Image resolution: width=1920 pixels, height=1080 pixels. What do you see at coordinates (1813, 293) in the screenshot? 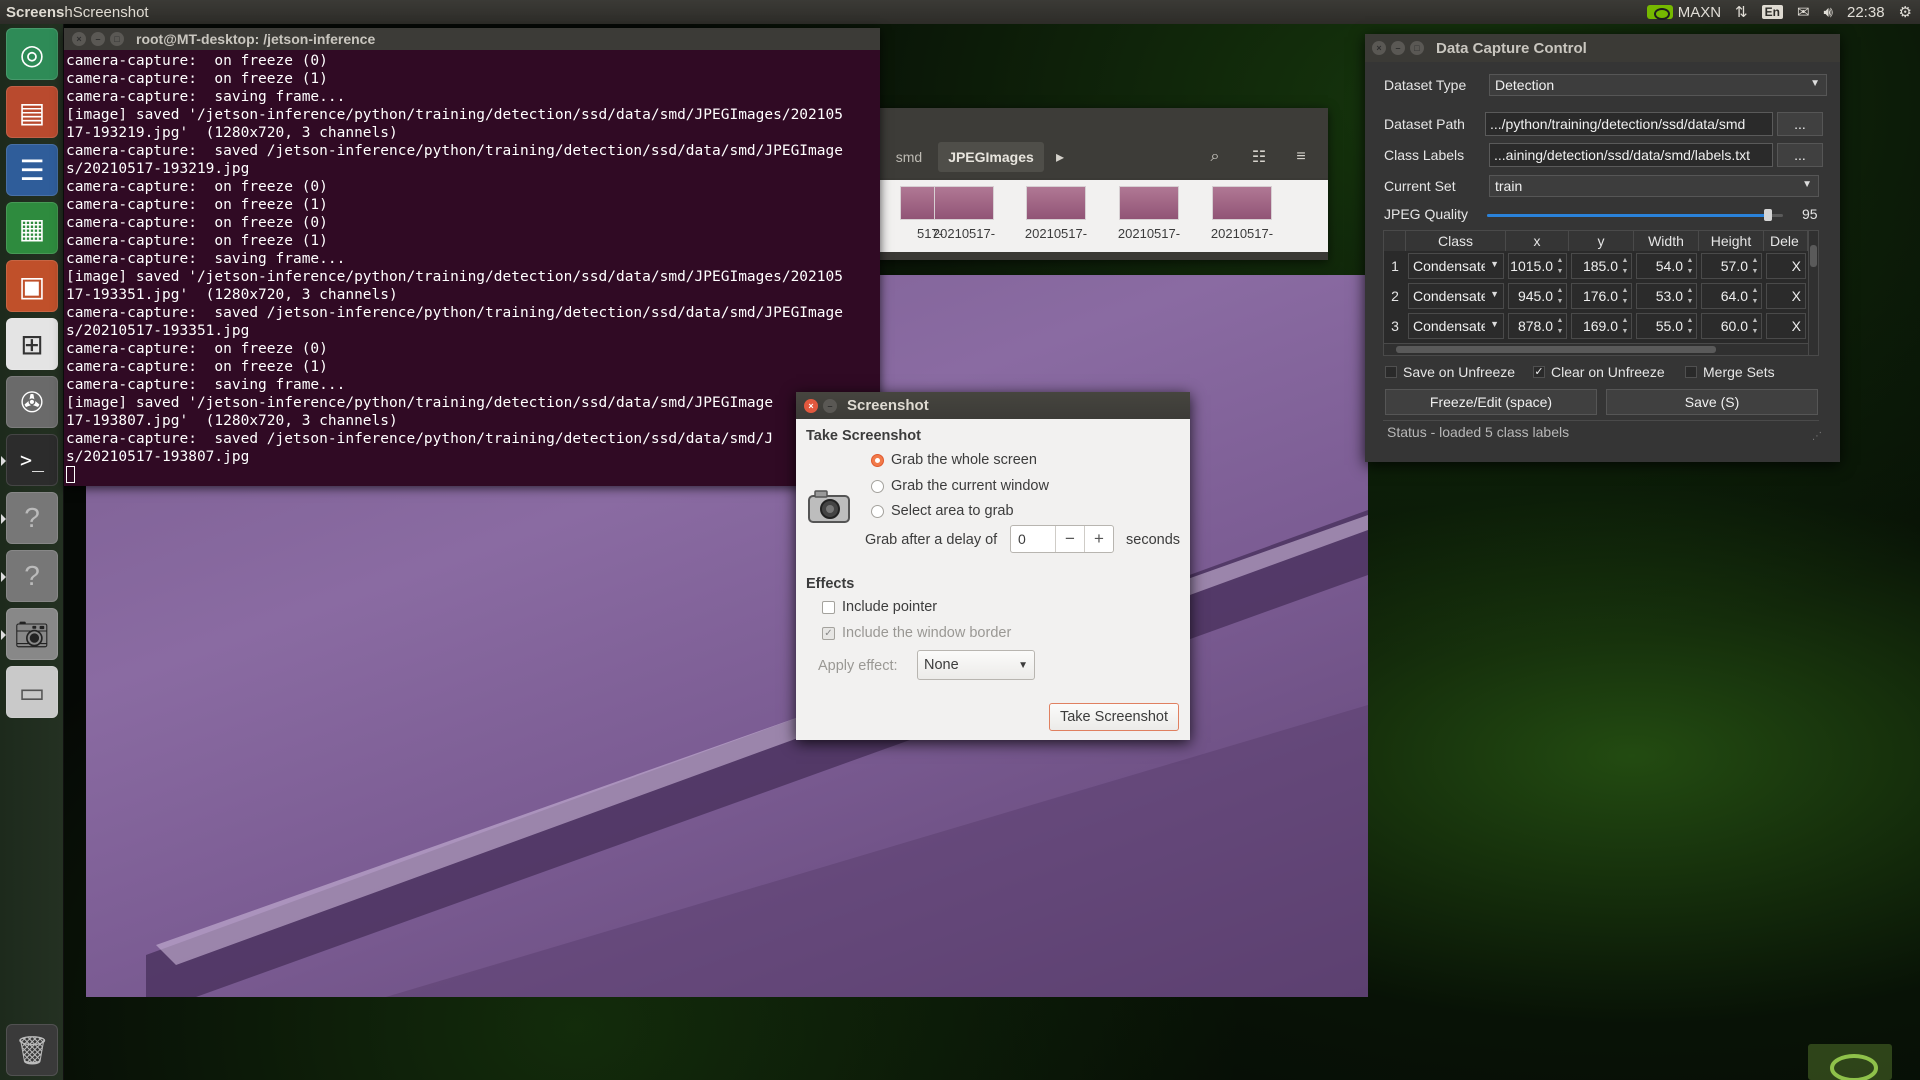
I see `vertical-scrollbar` at bounding box center [1813, 293].